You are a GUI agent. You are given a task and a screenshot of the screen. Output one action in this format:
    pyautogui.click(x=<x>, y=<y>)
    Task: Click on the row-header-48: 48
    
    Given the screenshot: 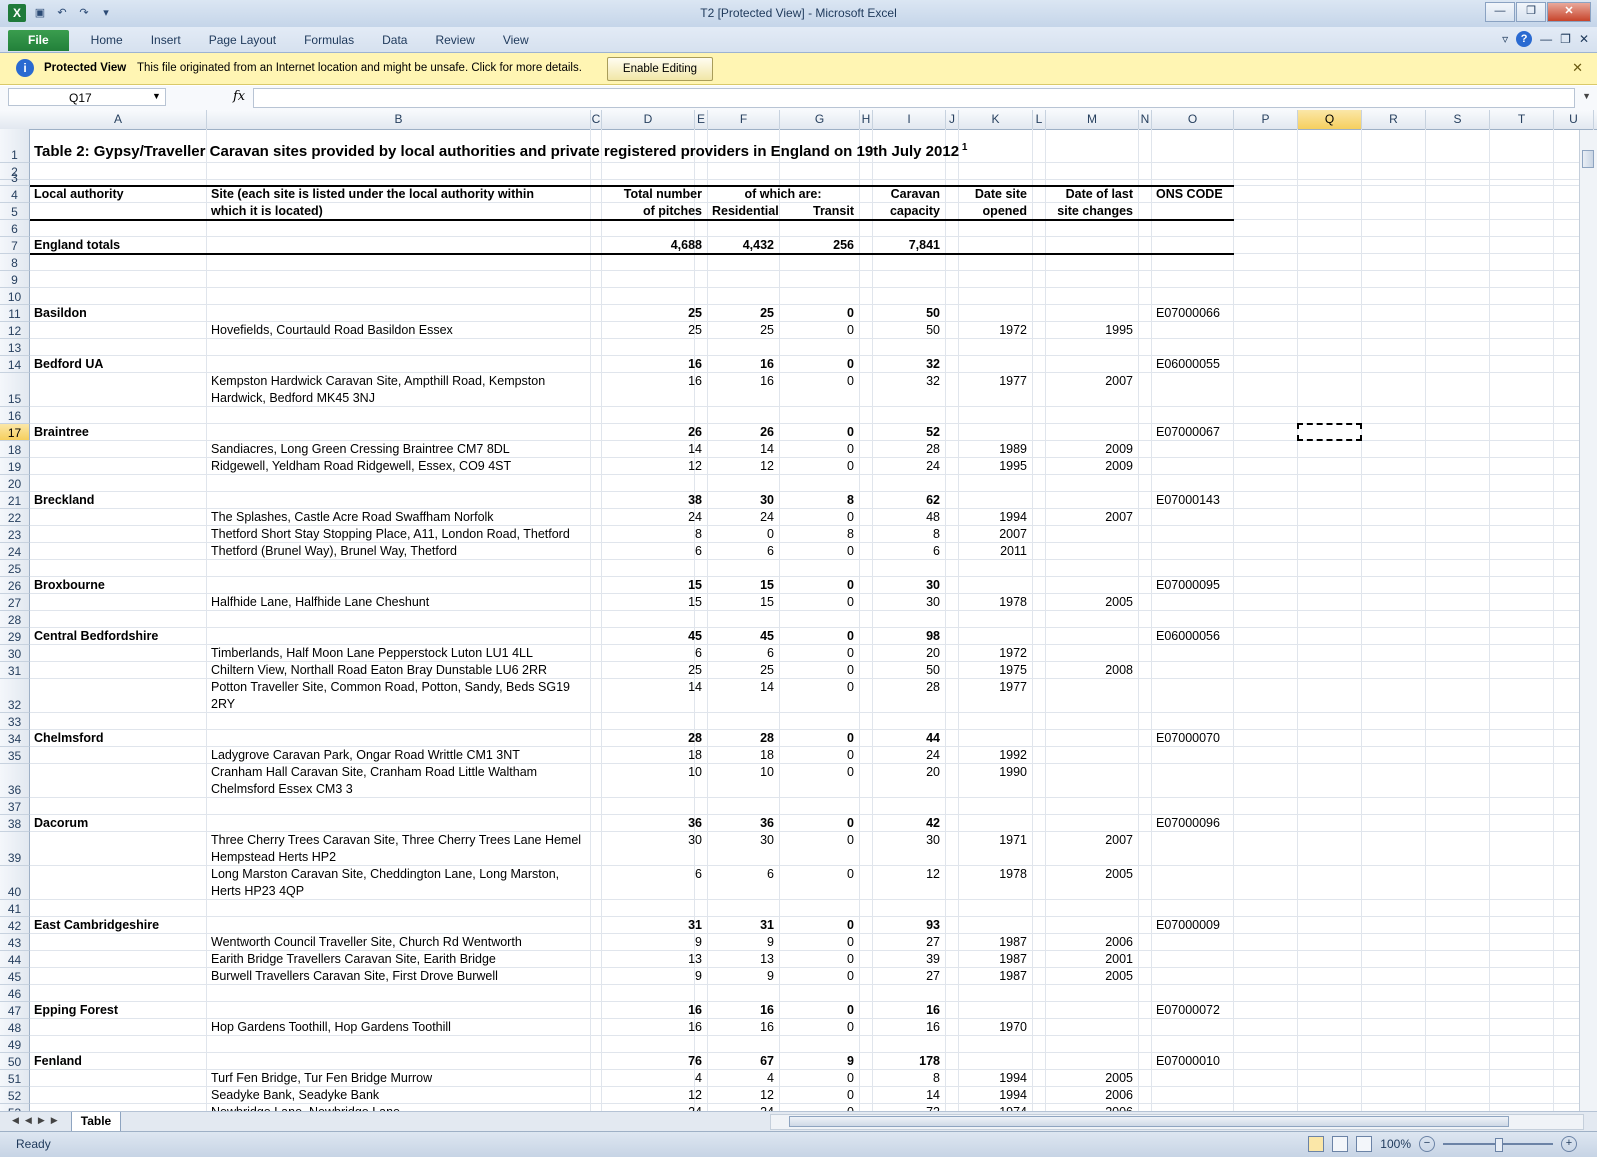 What is the action you would take?
    pyautogui.click(x=15, y=1027)
    